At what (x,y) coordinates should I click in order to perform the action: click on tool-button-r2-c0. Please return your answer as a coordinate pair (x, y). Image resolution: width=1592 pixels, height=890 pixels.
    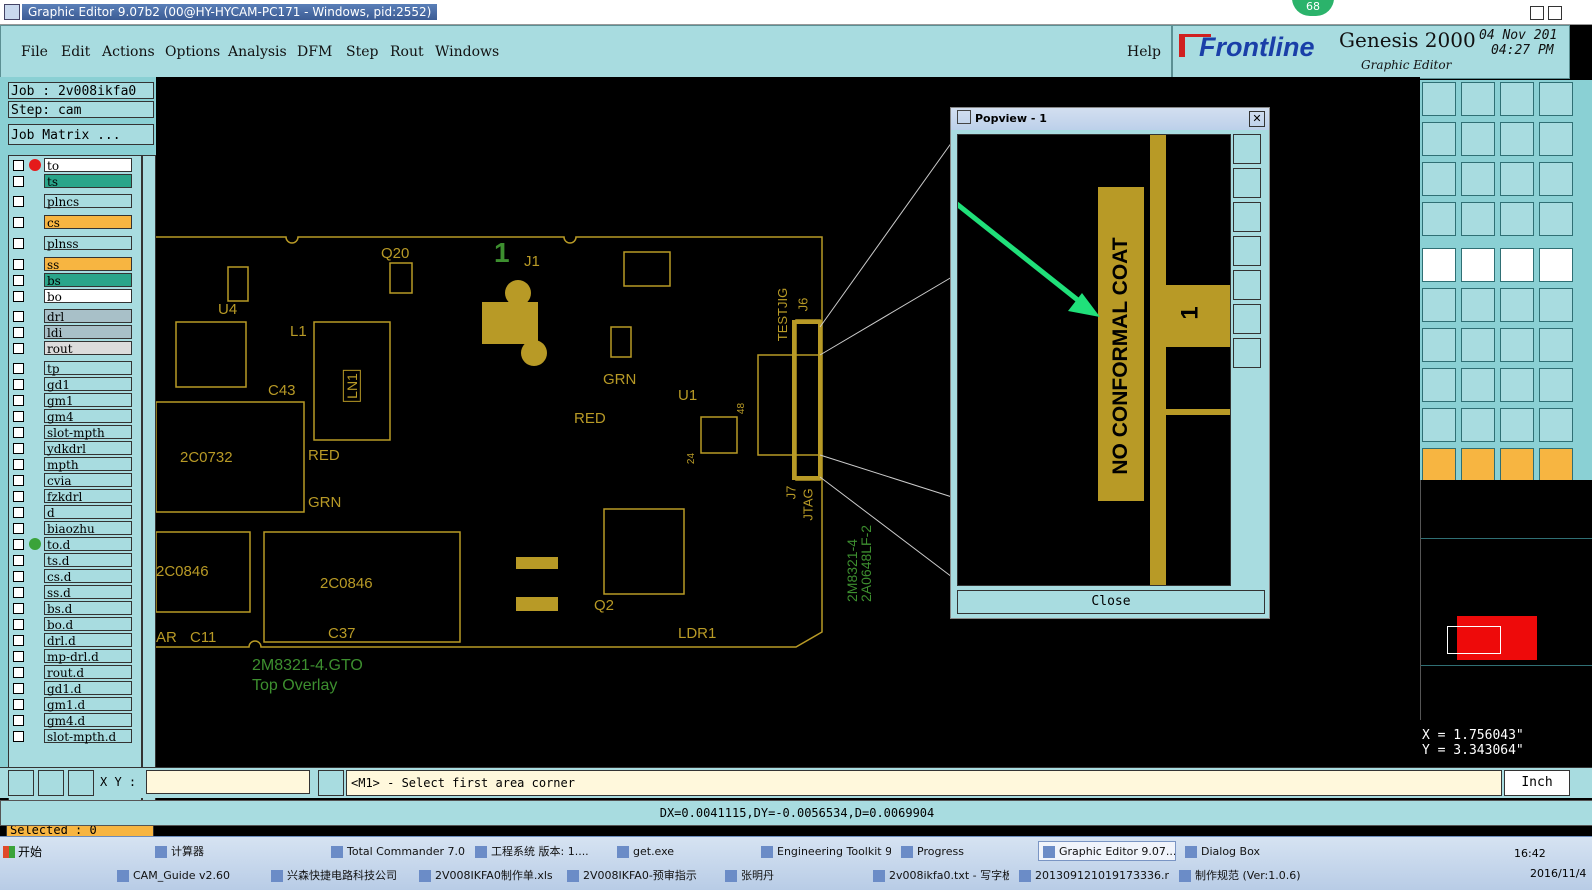
    Looking at the image, I should click on (1439, 179).